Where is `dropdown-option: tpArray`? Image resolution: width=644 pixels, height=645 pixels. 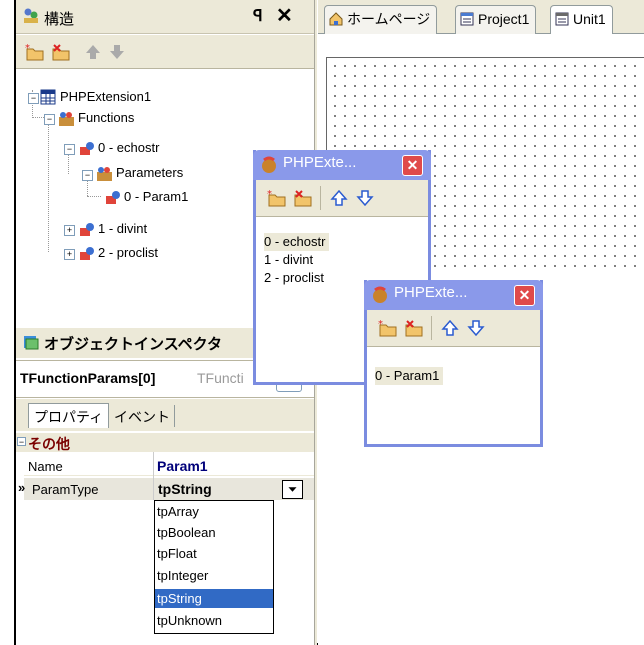
dropdown-option: tpArray is located at coordinates (214, 511).